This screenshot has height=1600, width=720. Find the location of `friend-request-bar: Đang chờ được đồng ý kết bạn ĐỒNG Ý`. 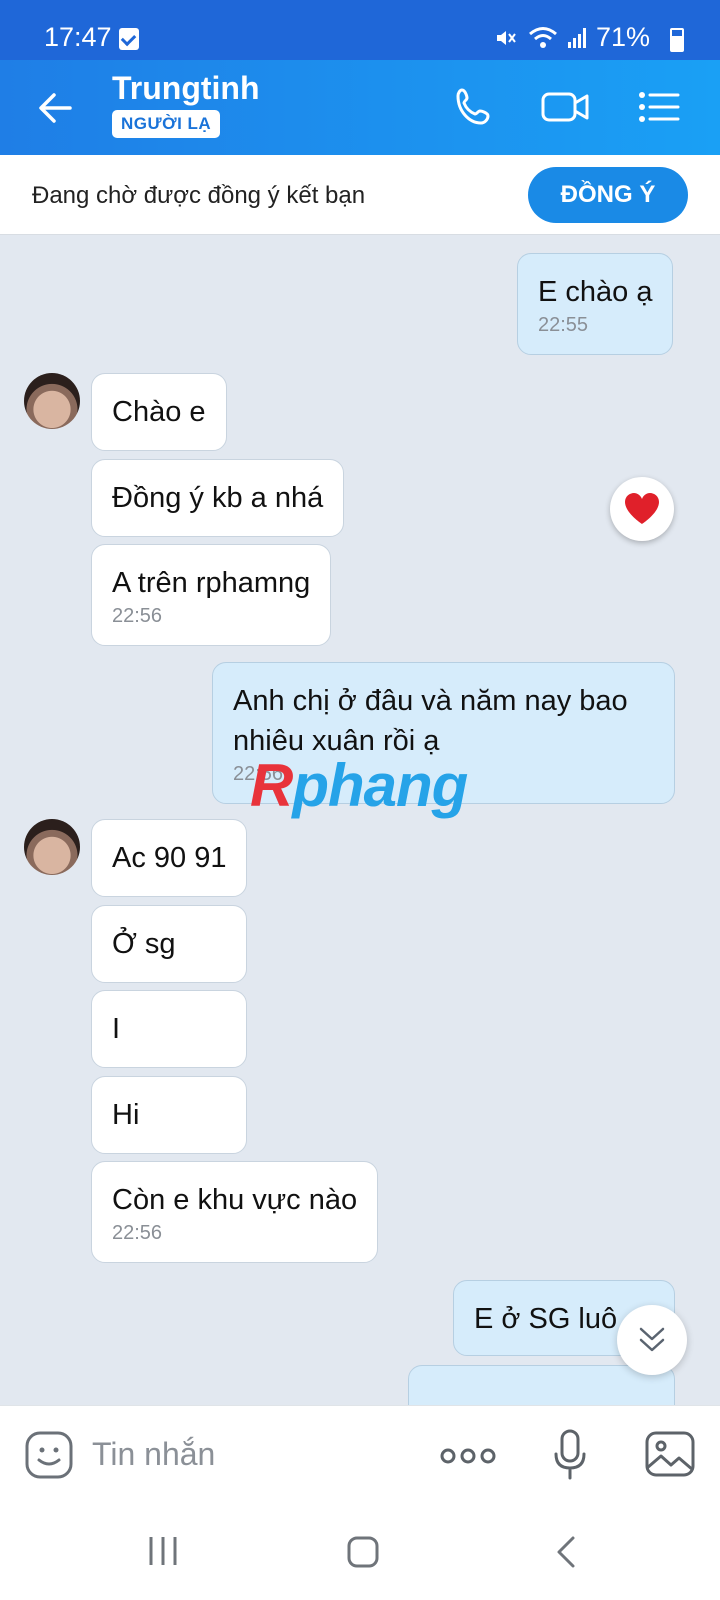

friend-request-bar: Đang chờ được đồng ý kết bạn ĐỒNG Ý is located at coordinates (360, 195).